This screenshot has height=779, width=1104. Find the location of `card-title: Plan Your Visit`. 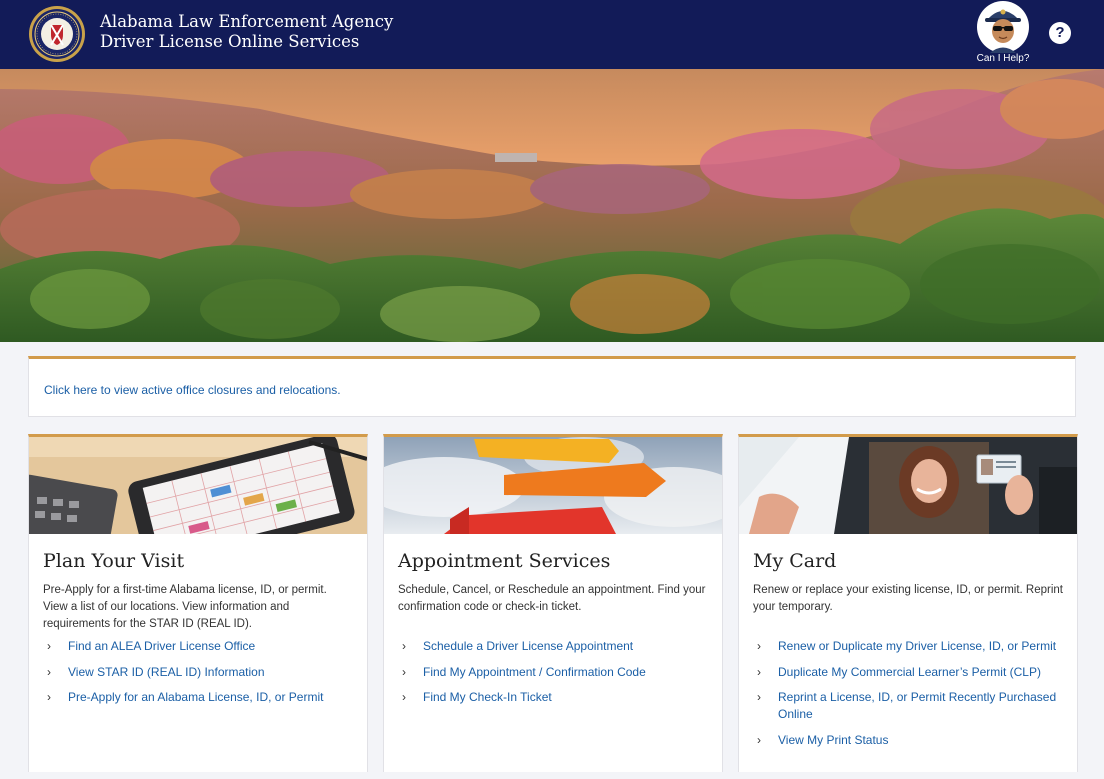

card-title: Plan Your Visit is located at coordinates (114, 561).